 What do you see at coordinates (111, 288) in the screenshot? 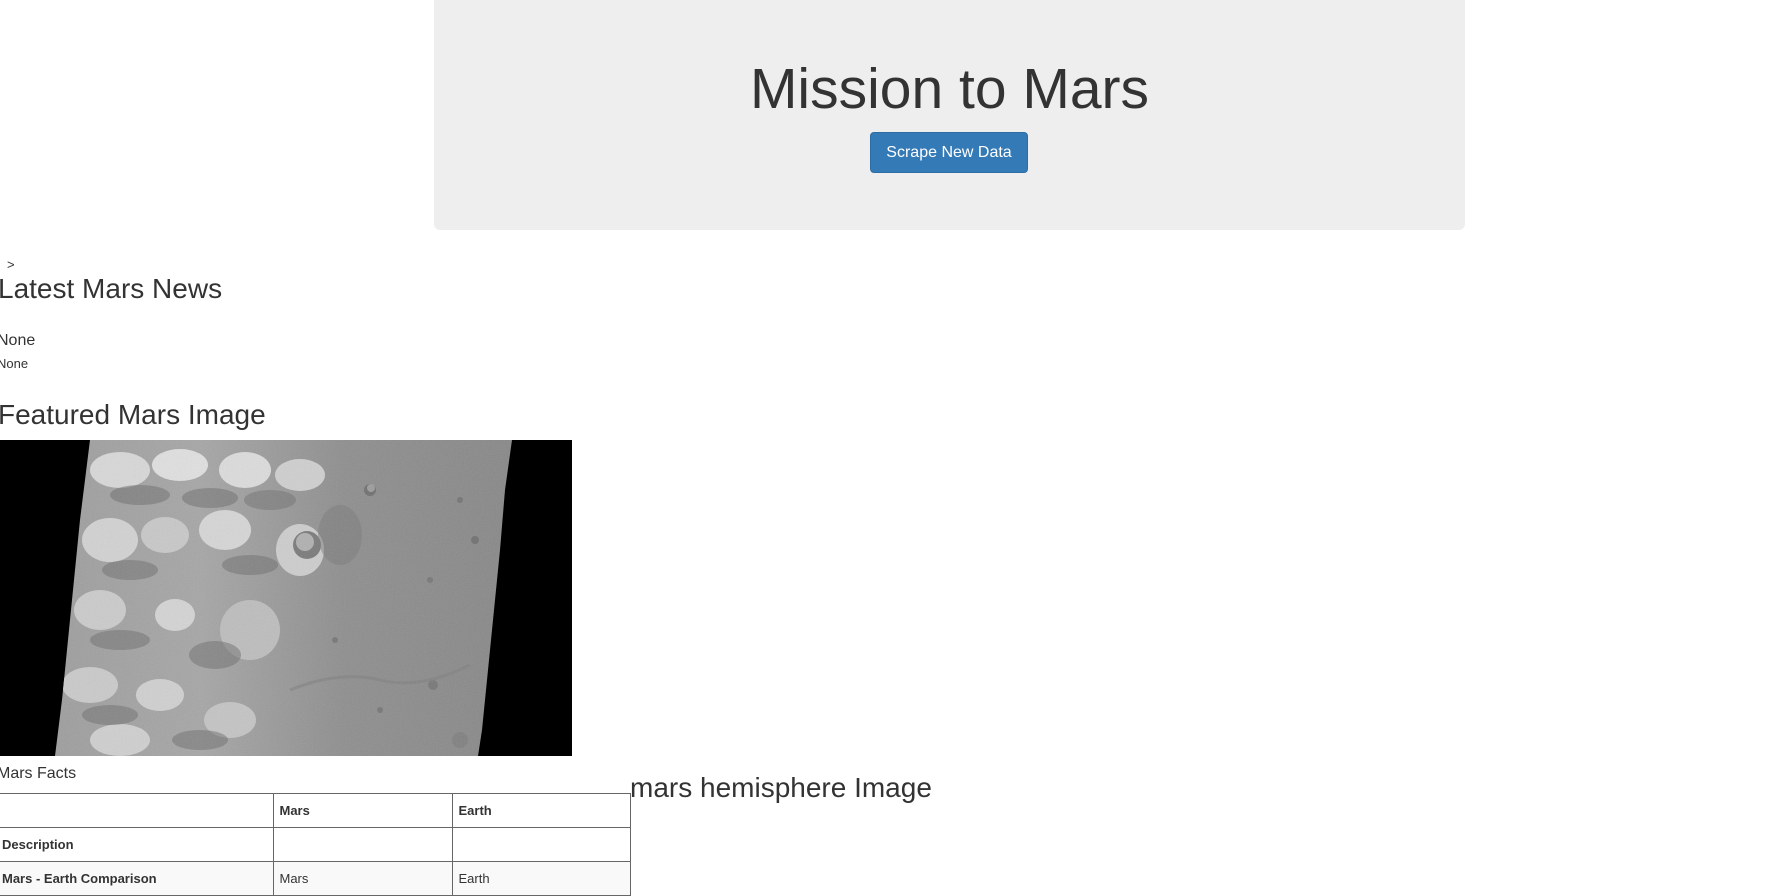
I see `latest-news-heading: Latest Mars News` at bounding box center [111, 288].